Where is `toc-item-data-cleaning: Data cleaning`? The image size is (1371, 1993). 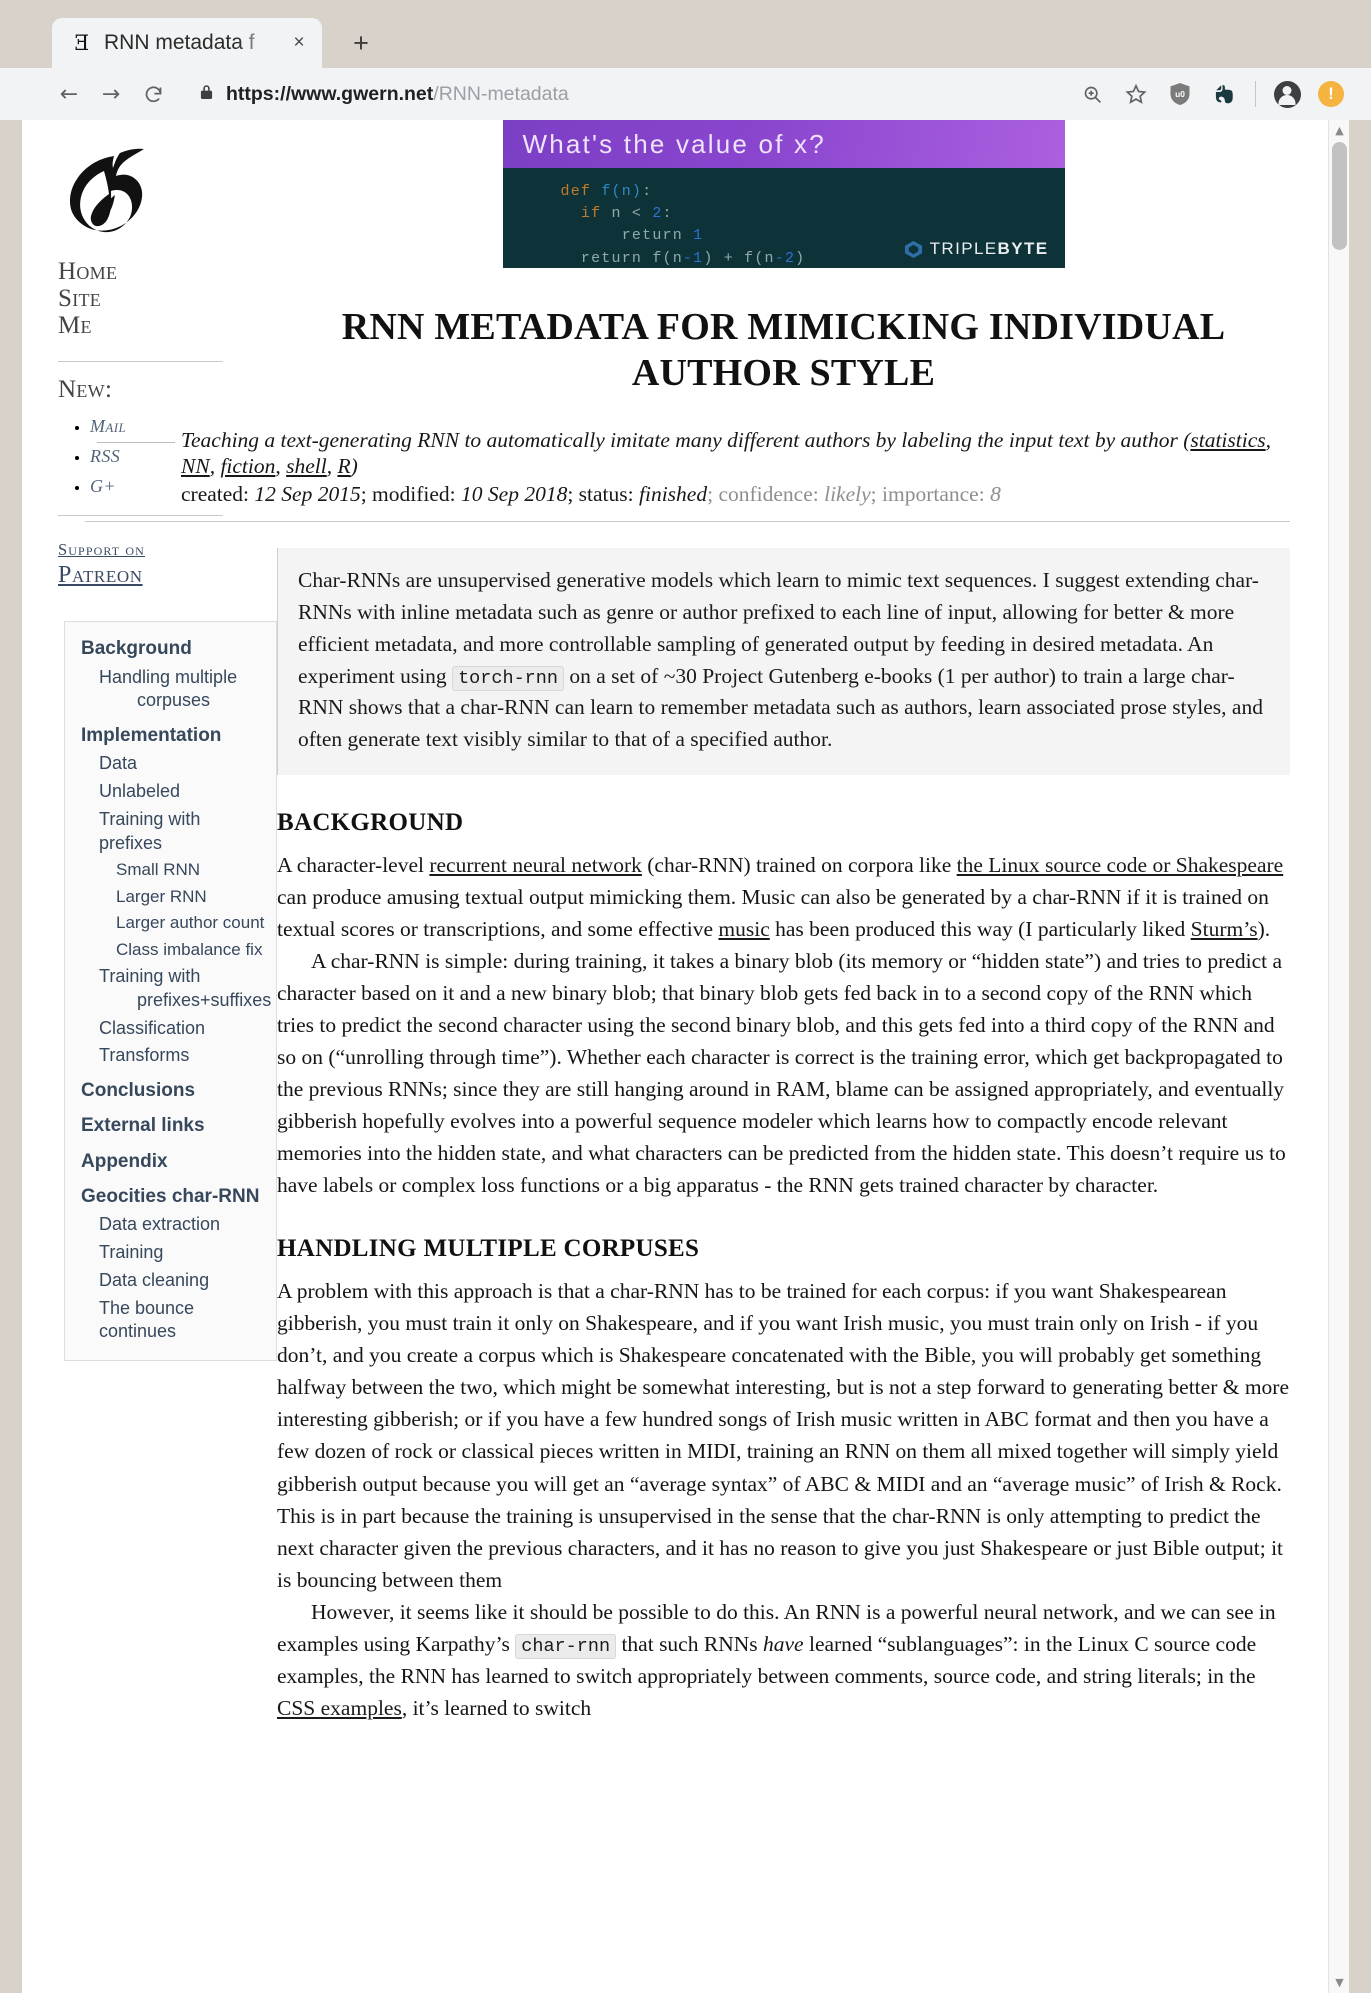
toc-item-data-cleaning: Data cleaning is located at coordinates (182, 1281).